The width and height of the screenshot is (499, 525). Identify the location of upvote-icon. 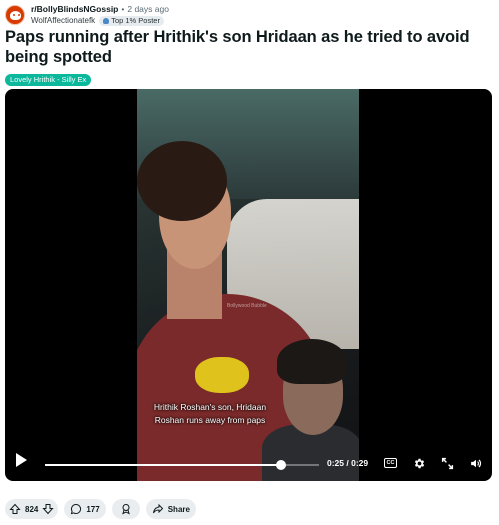
(15, 509).